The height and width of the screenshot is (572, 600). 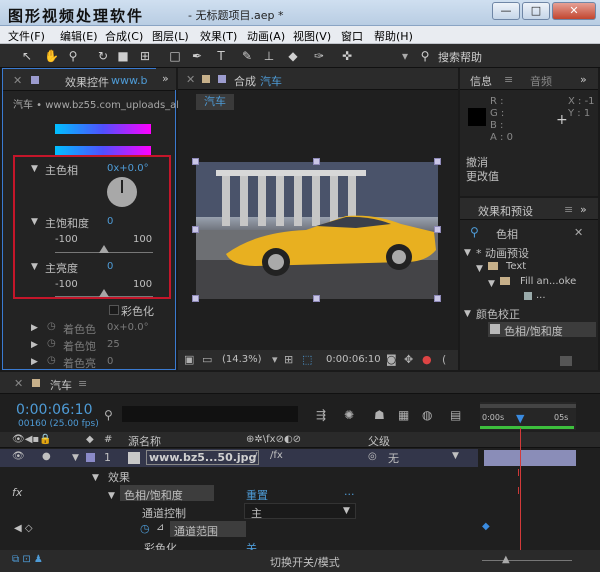 I want to click on hue-dial, so click(x=122, y=192).